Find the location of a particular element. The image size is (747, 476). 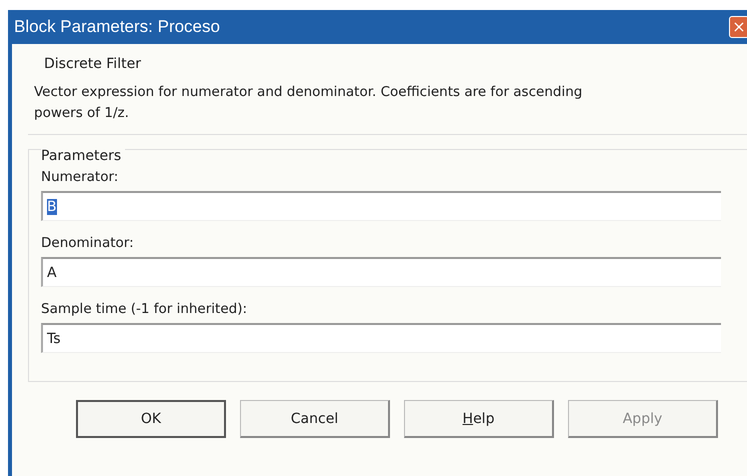

dialog-button: OK is located at coordinates (151, 419).